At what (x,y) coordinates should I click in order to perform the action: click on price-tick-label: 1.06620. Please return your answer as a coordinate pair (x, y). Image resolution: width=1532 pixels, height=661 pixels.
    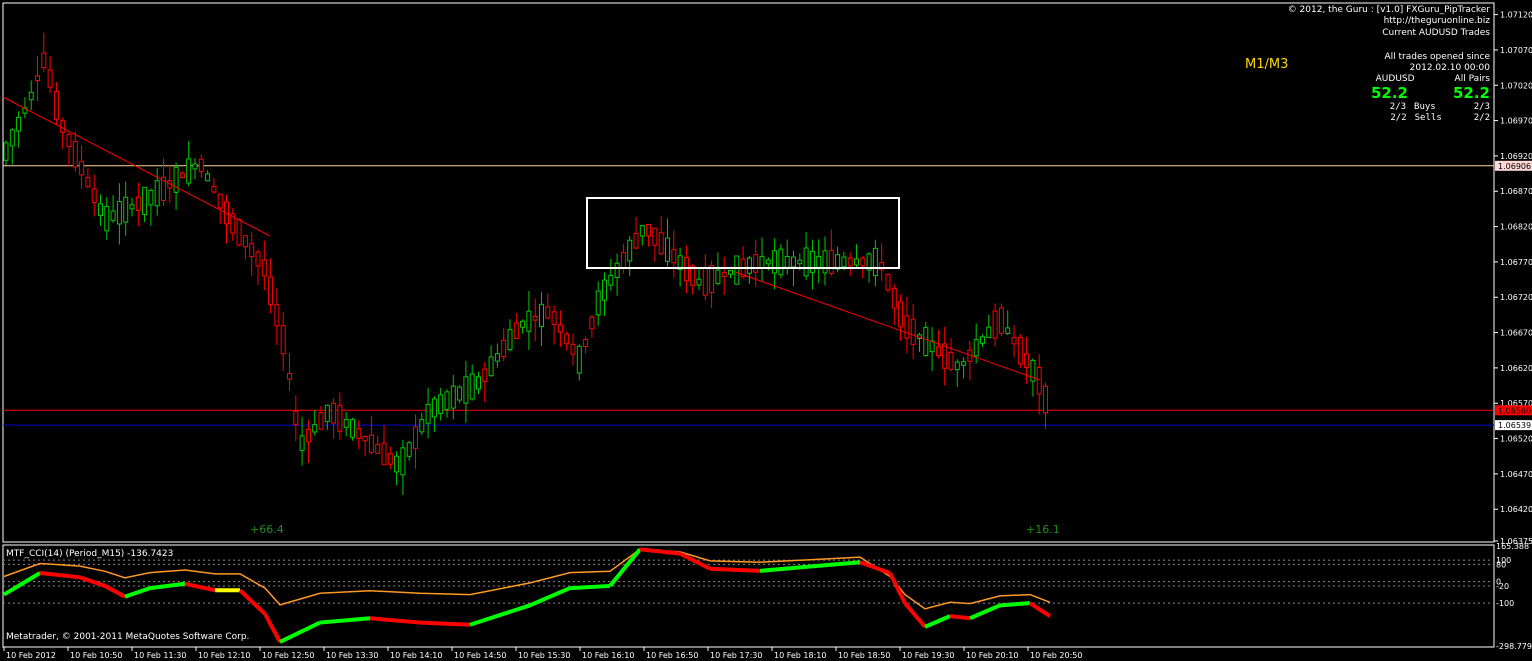
    Looking at the image, I should click on (1516, 368).